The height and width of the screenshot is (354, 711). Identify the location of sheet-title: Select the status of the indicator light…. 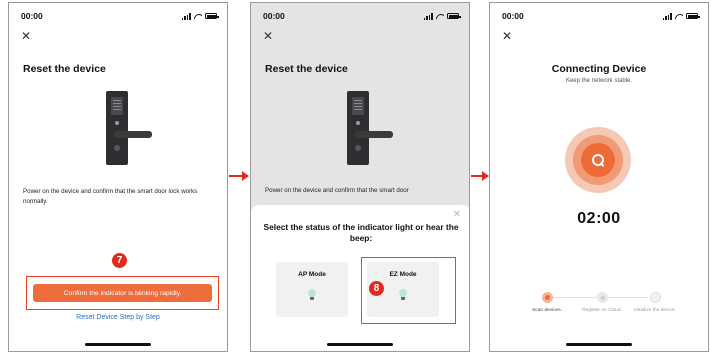
(361, 232).